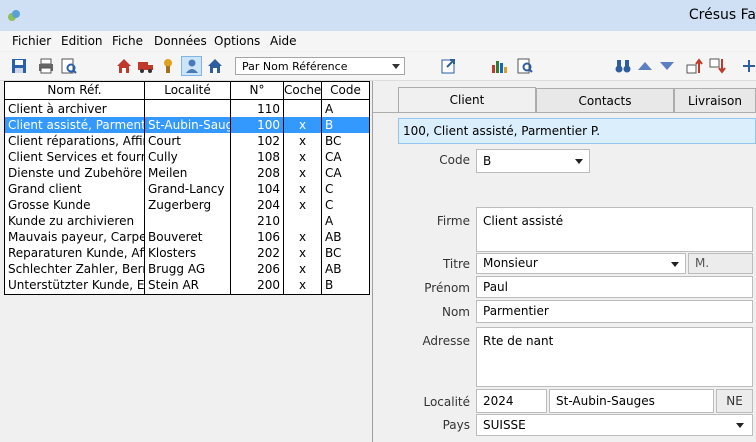  Describe the element at coordinates (581, 263) in the screenshot. I see `titre-select: Monsieur` at that location.